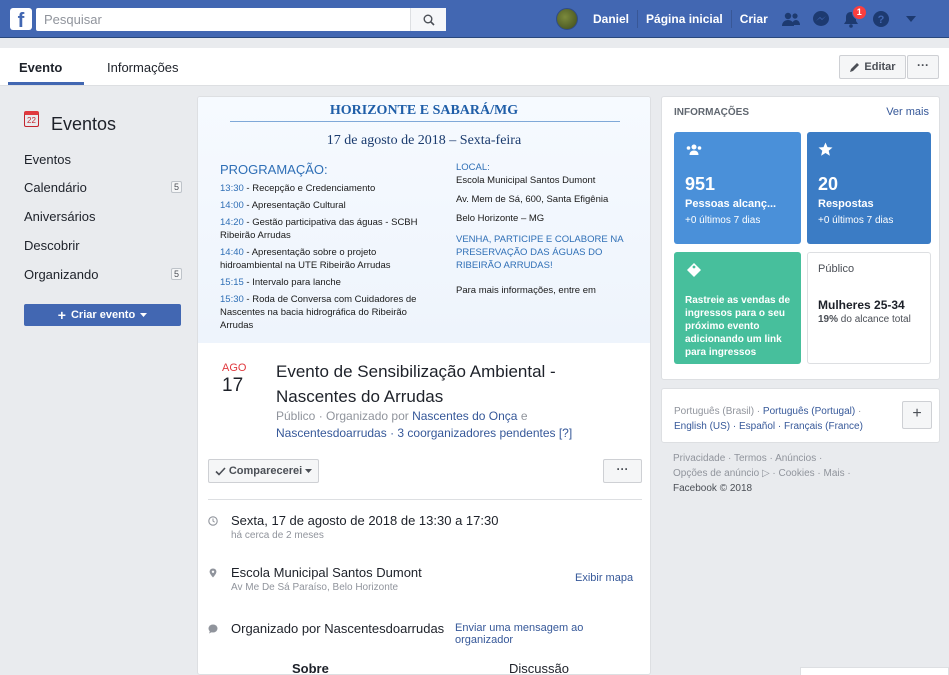 The width and height of the screenshot is (949, 675). Describe the element at coordinates (526, 180) in the screenshot. I see `local-line: Escola Municipal Santos Dumont` at that location.